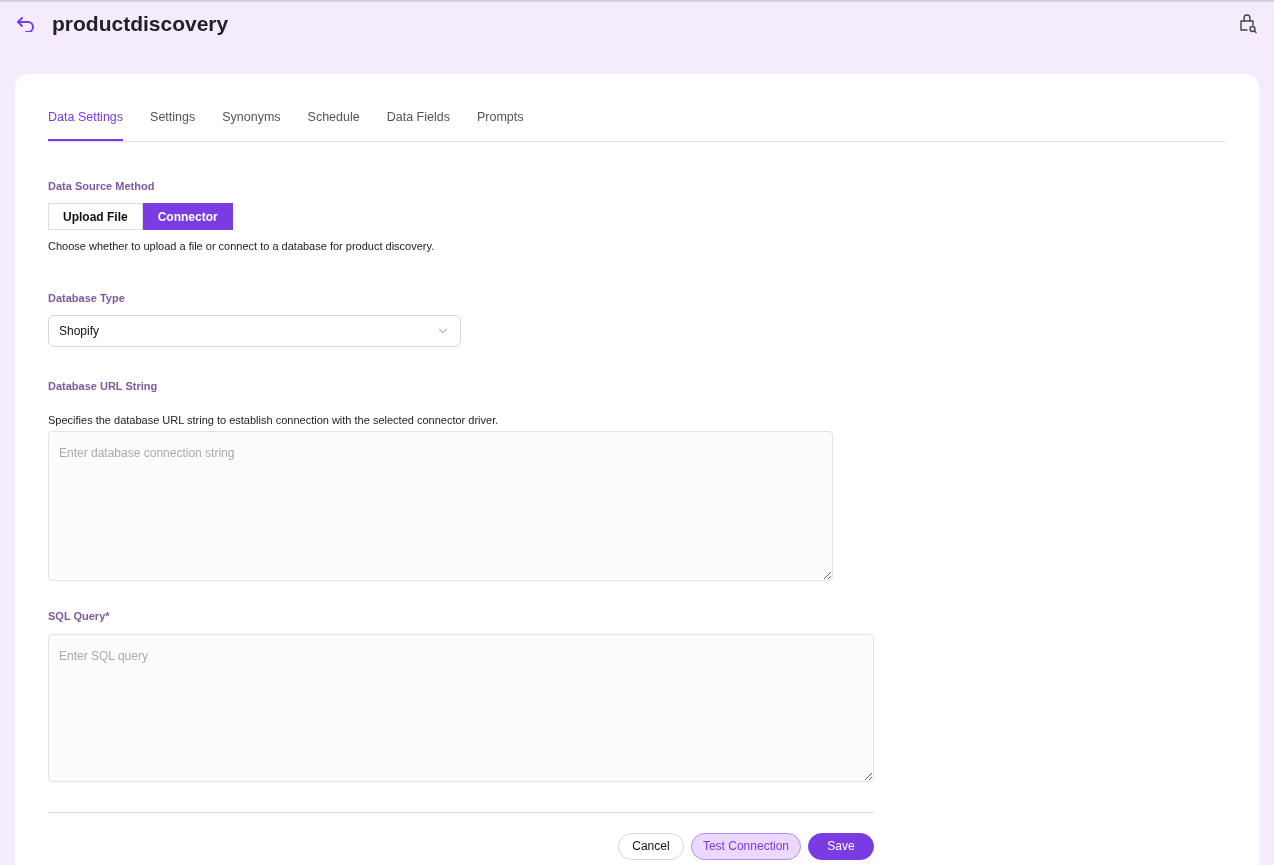  Describe the element at coordinates (95, 217) in the screenshot. I see `segment-option: Upload File` at that location.